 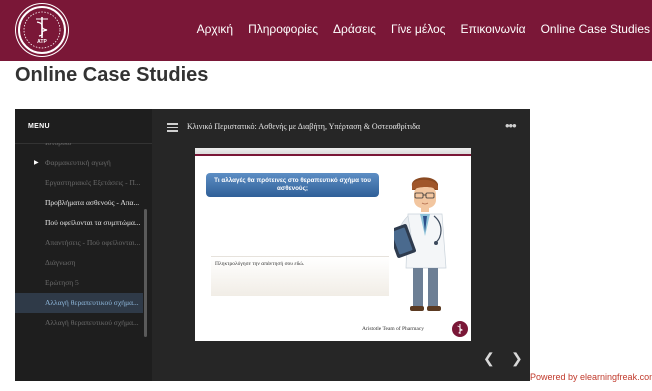 I want to click on menu-item-medication: ▶ Φαρμακευτική αγωγή, so click(x=79, y=163).